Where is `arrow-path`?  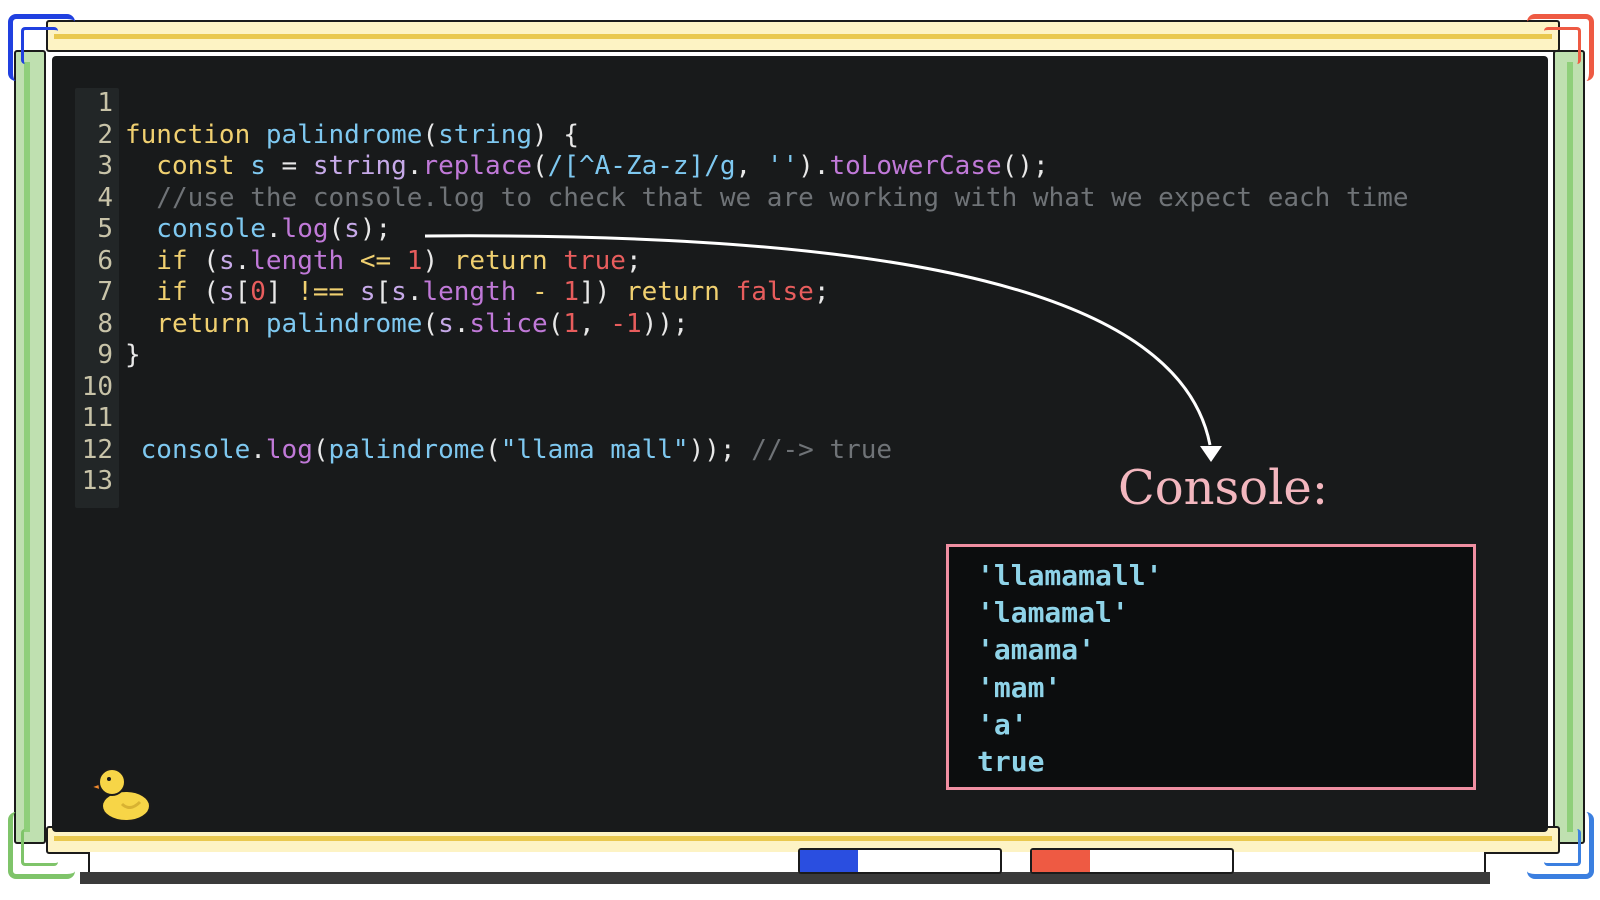
arrow-path is located at coordinates (818, 340).